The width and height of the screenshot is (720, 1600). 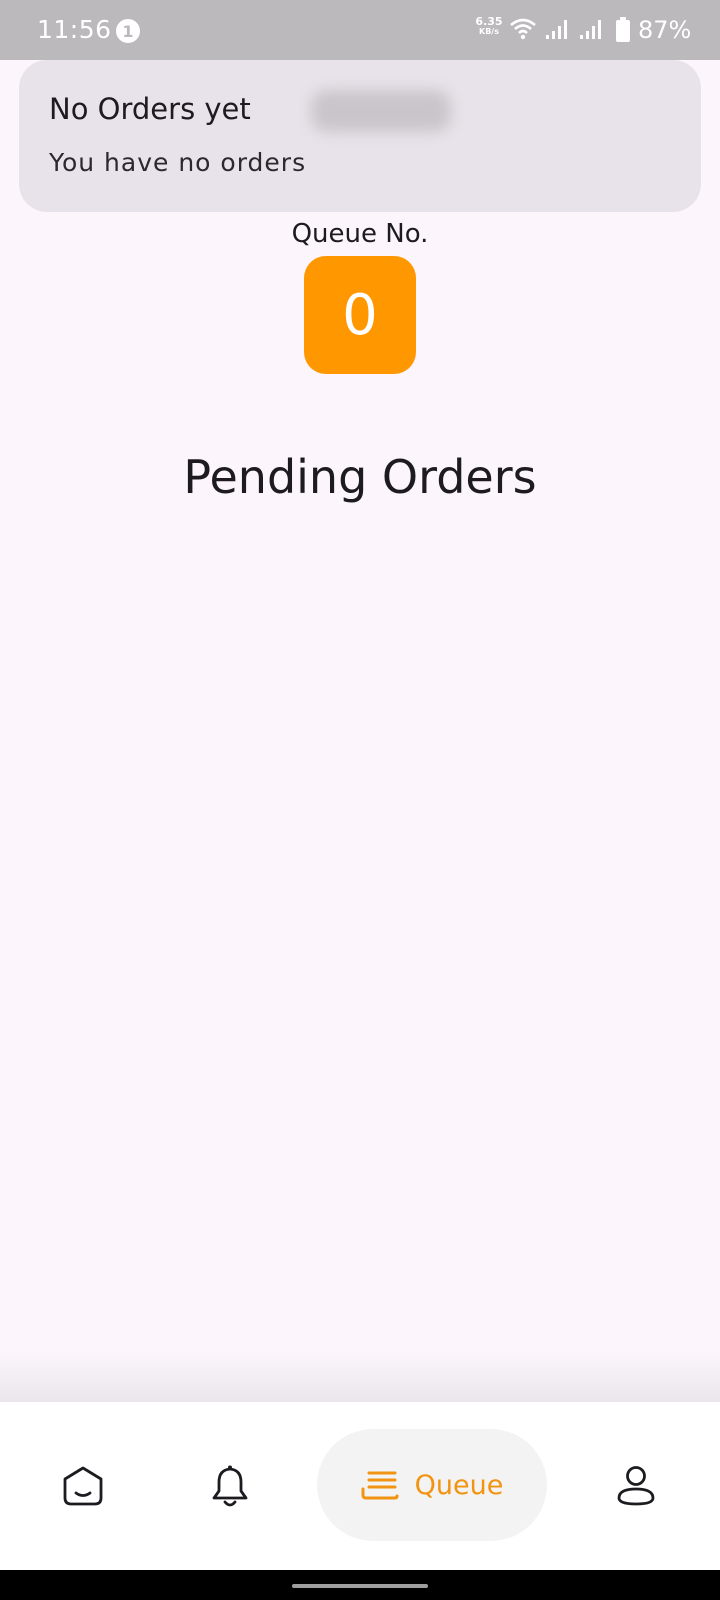 I want to click on wifi-icon, so click(x=523, y=29).